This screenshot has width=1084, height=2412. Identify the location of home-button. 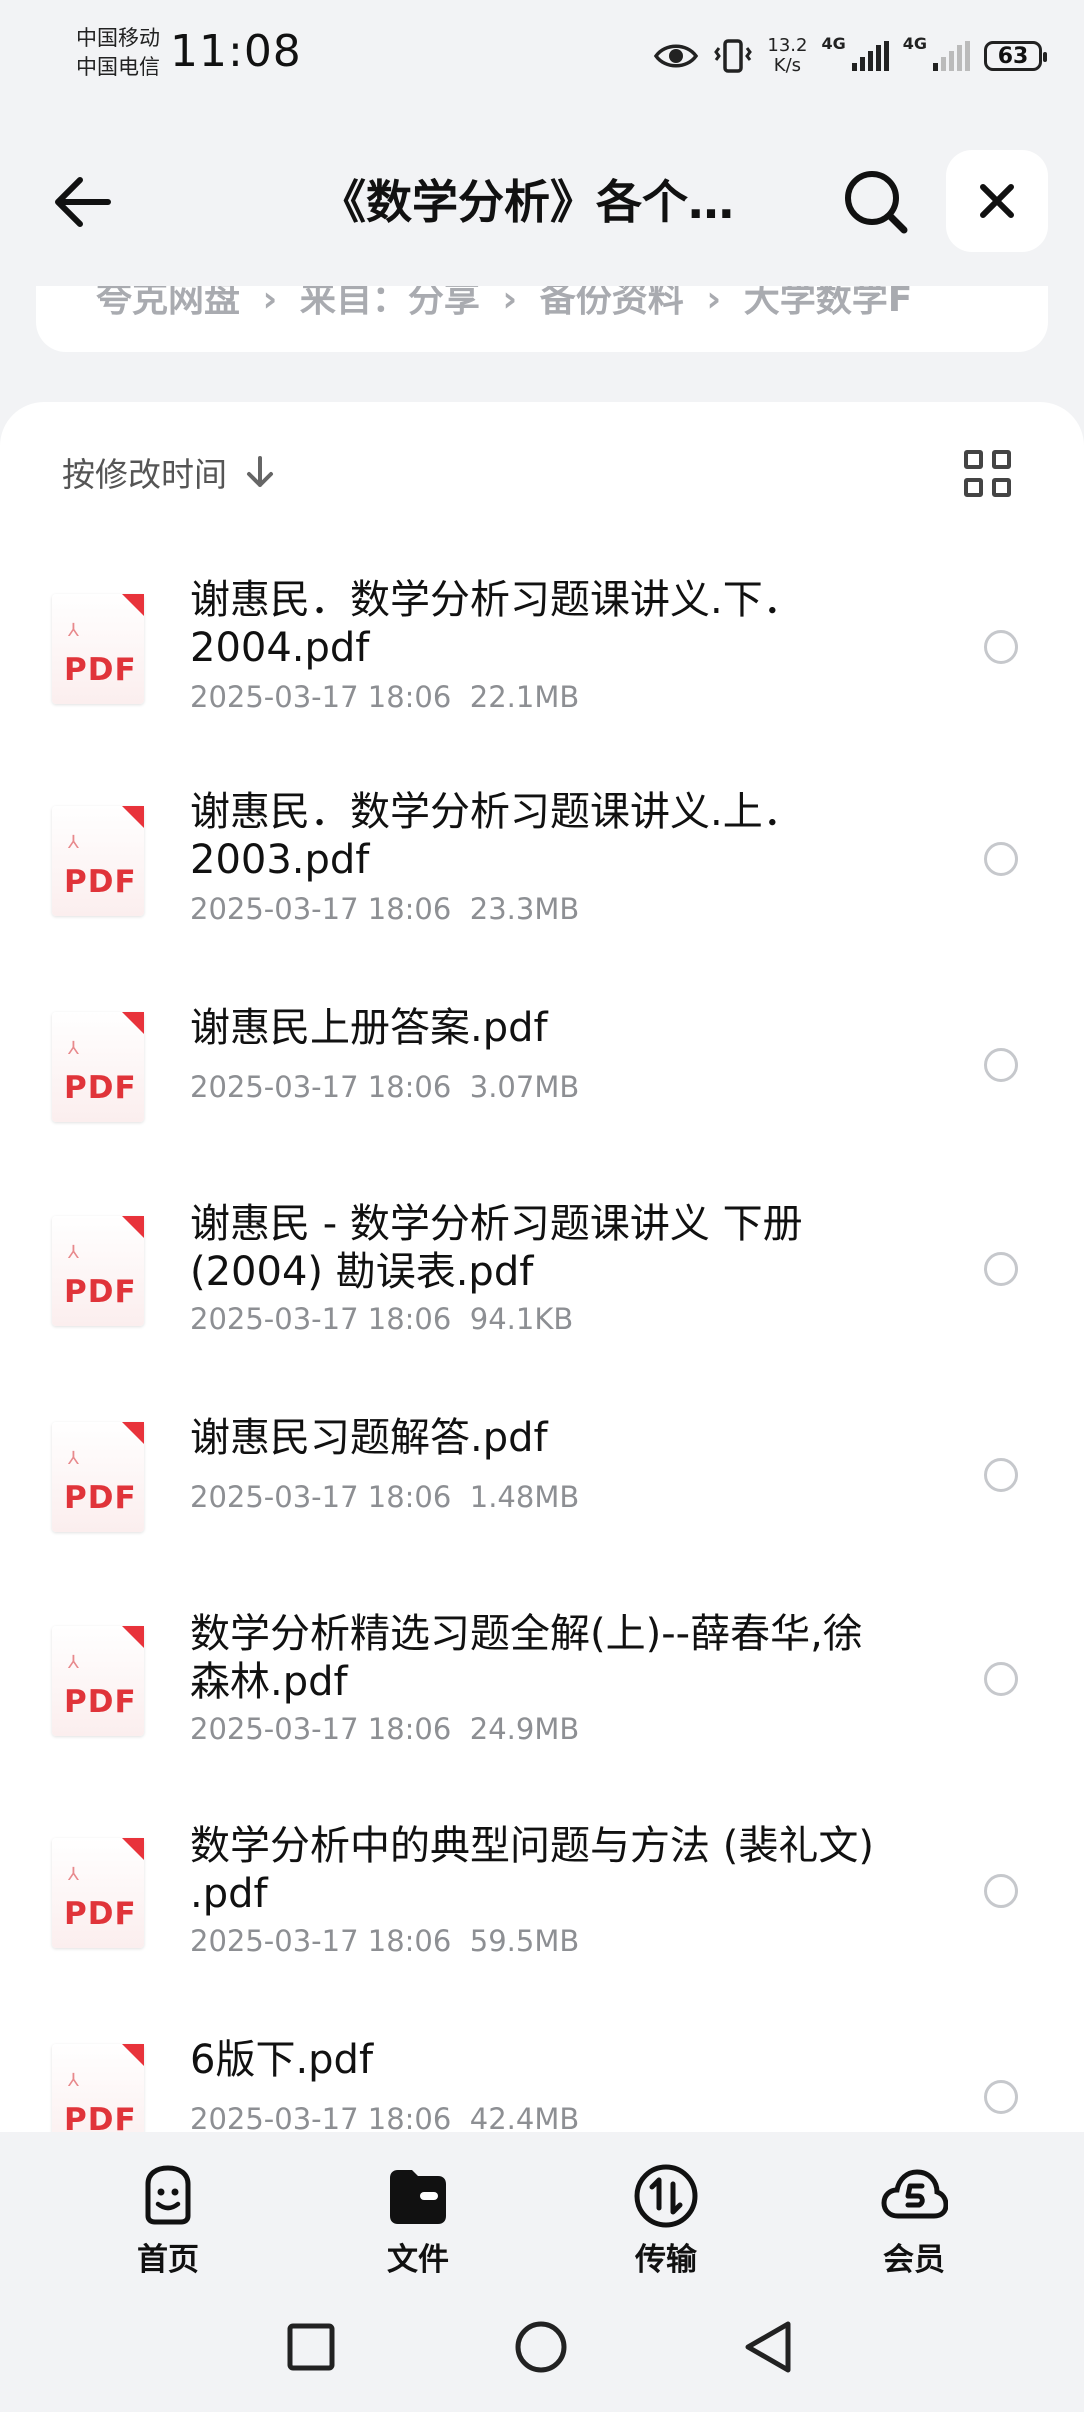
(541, 2349).